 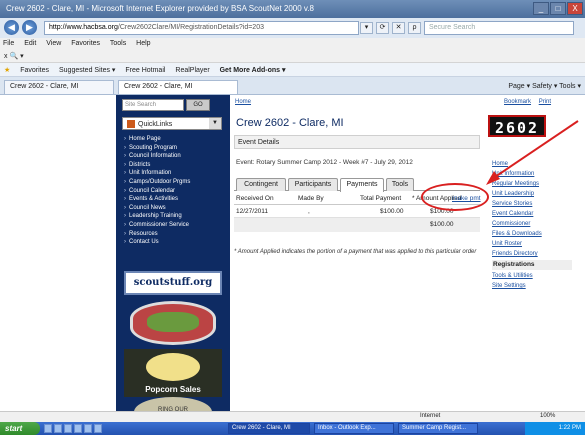 What do you see at coordinates (176, 156) in the screenshot?
I see `sidebar-item-council-info: Council Information` at bounding box center [176, 156].